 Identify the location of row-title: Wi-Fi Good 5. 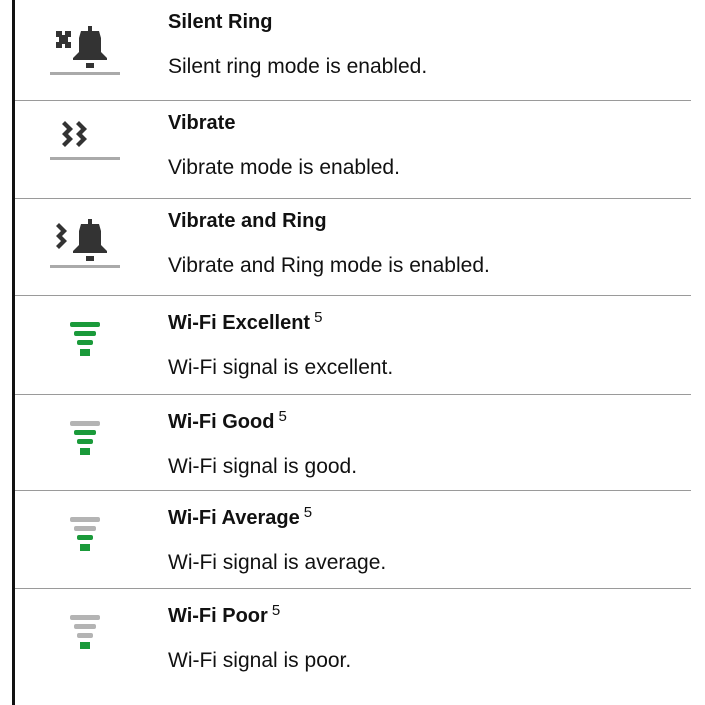
(227, 420).